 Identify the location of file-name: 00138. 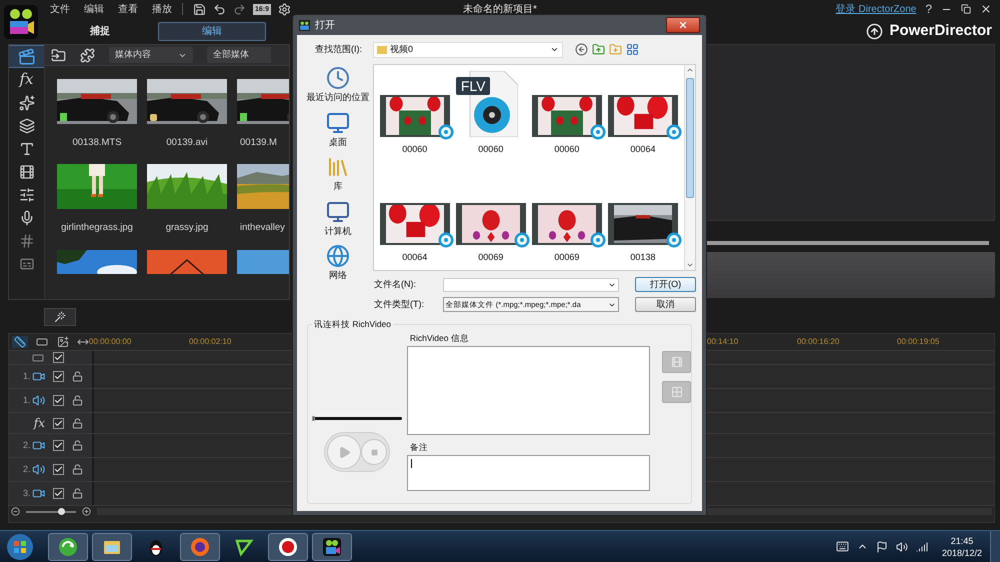
(643, 257).